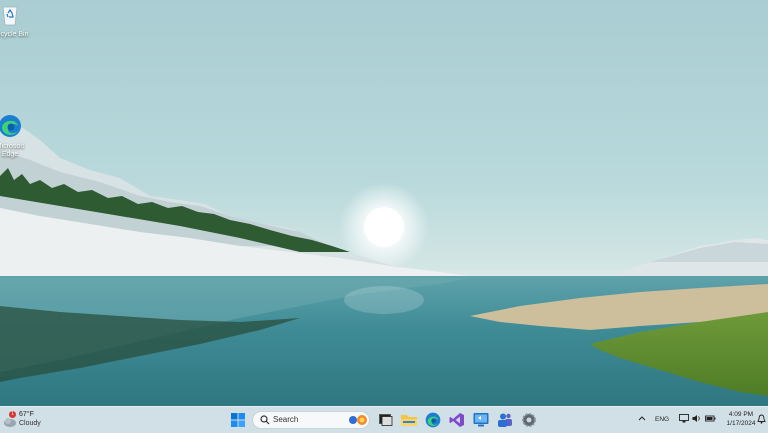 This screenshot has width=768, height=433. I want to click on start-icon, so click(238, 420).